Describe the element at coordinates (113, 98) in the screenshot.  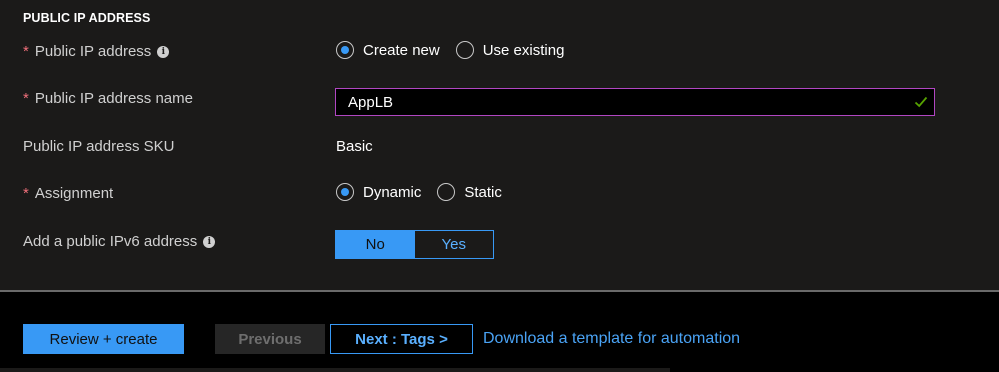
I see `public-ip-name-label-text: Public IP address name` at that location.